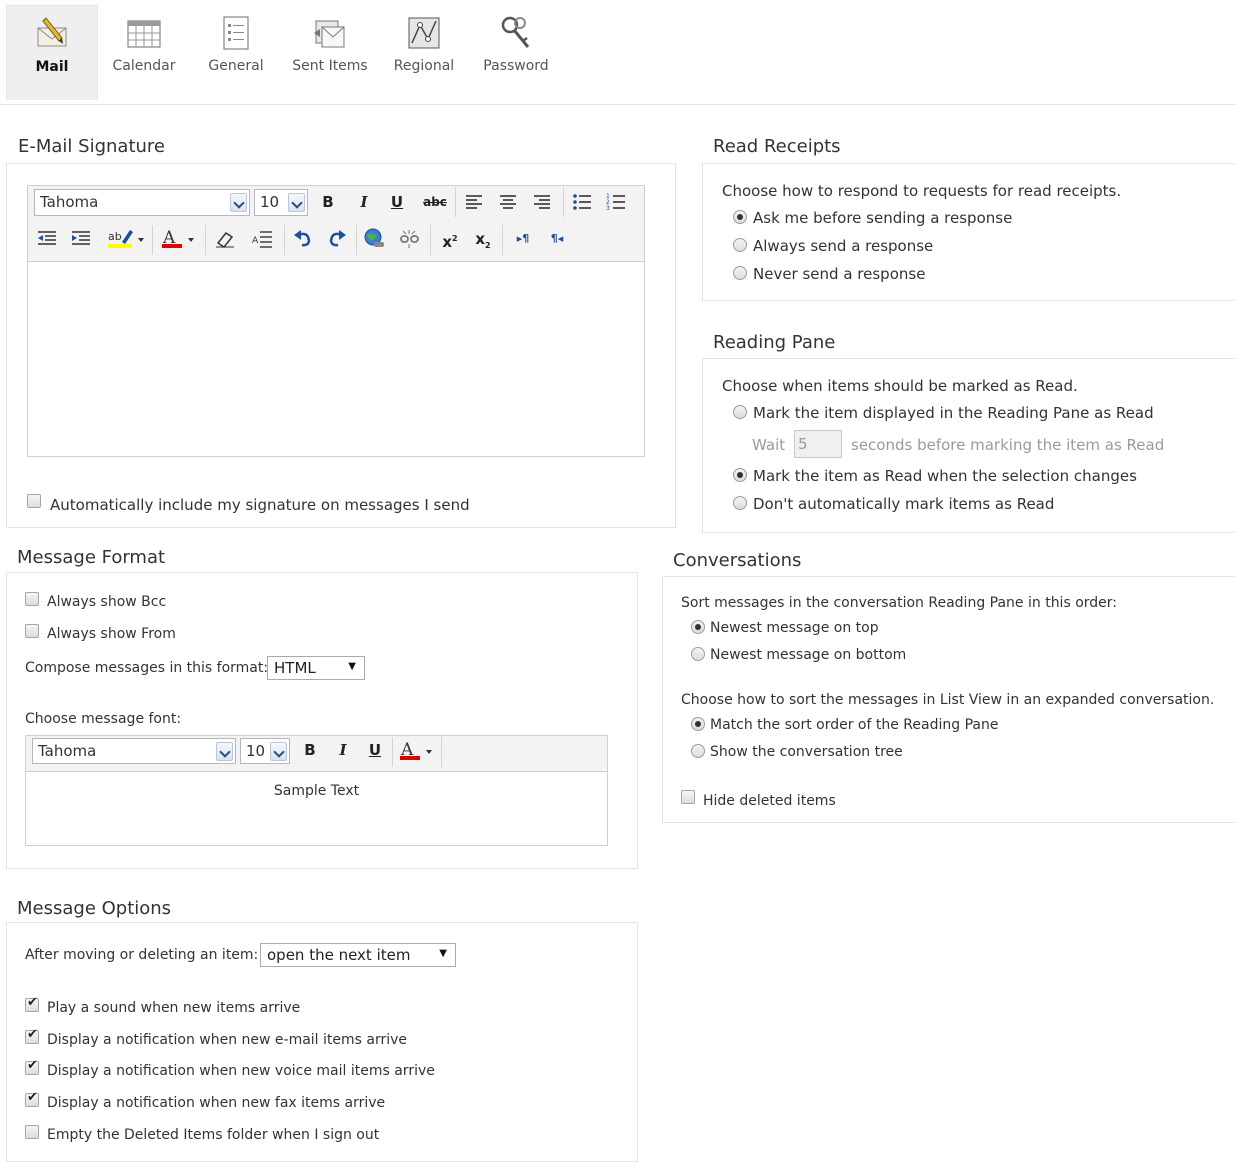 The image size is (1235, 1162). Describe the element at coordinates (808, 655) in the screenshot. I see `newest-bottom-label: Newest message on bottom` at that location.